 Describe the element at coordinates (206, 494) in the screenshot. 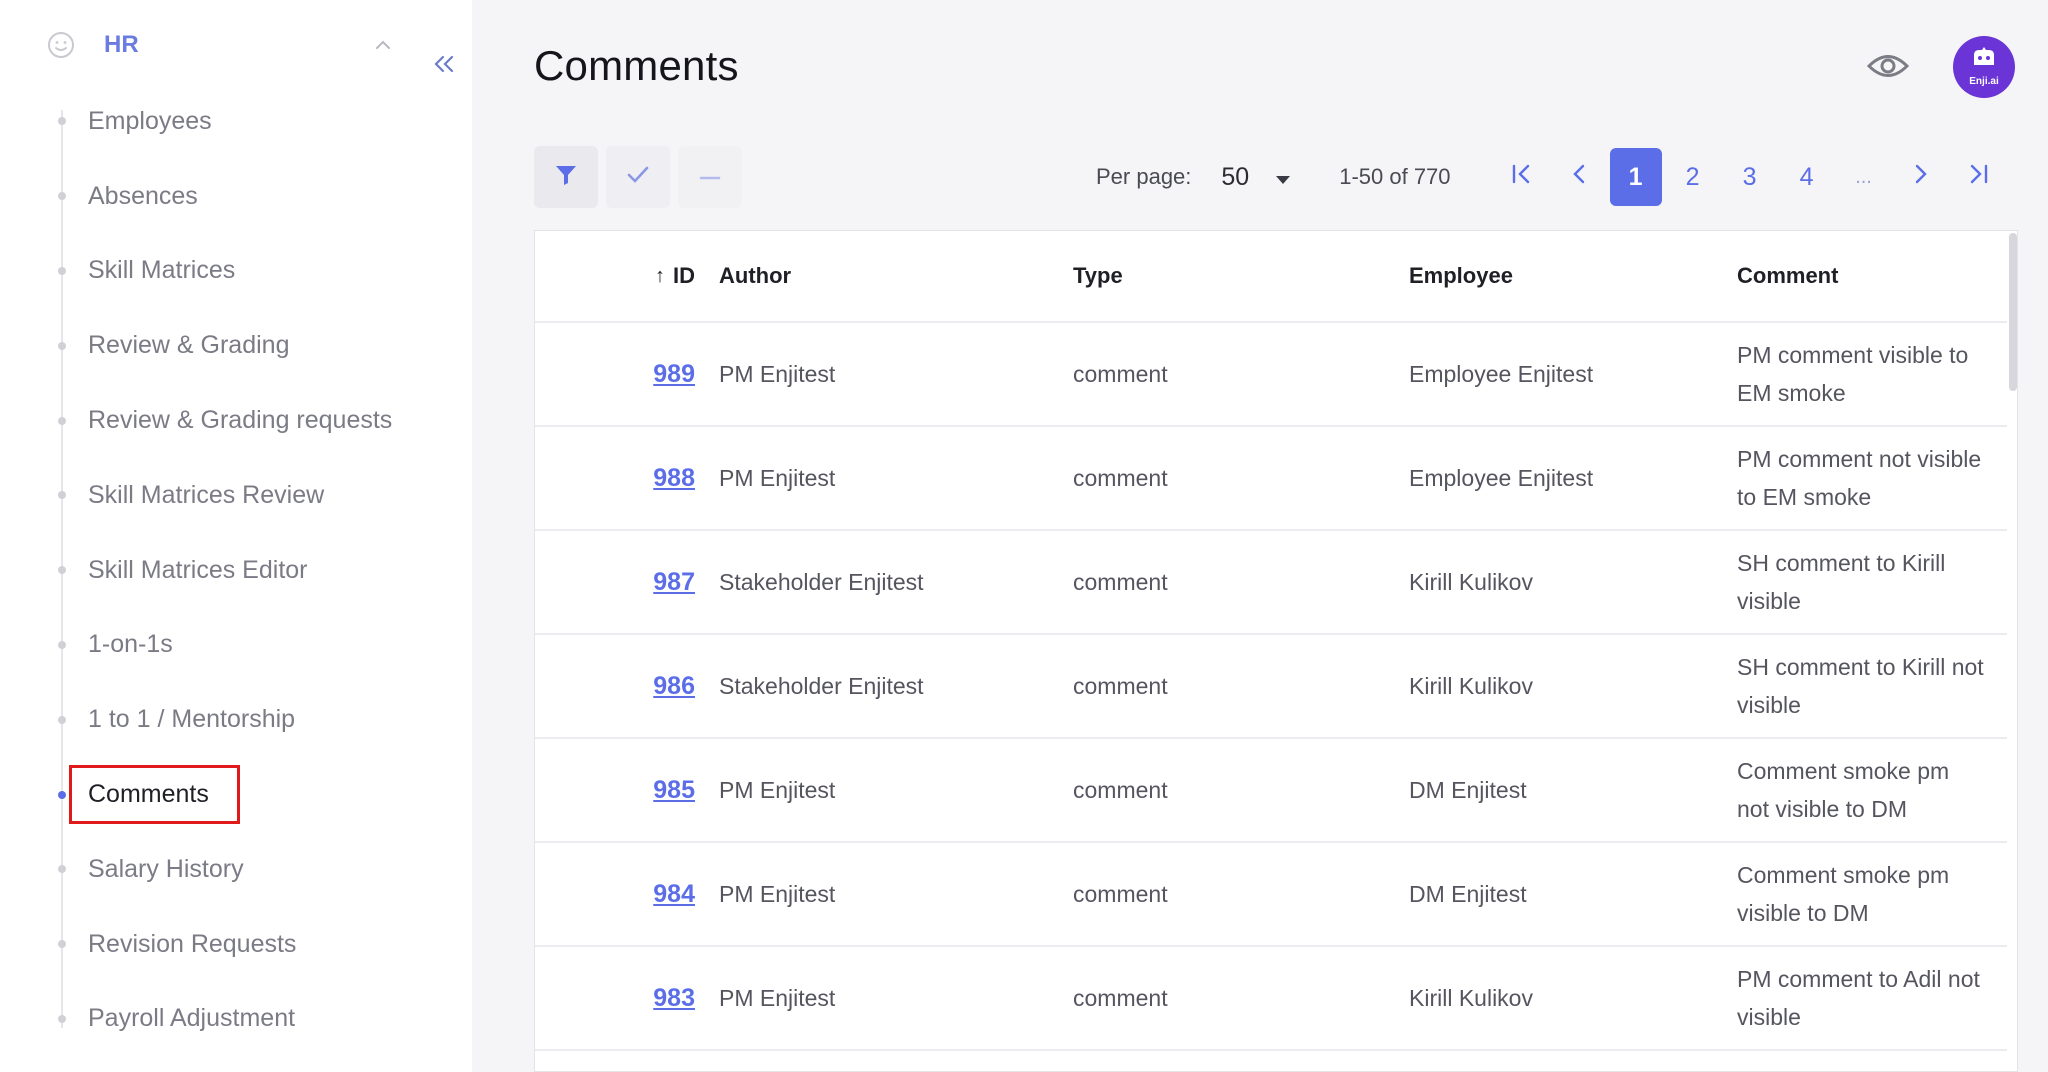

I see `sidebar-item-label: Skill Matrices Review` at that location.